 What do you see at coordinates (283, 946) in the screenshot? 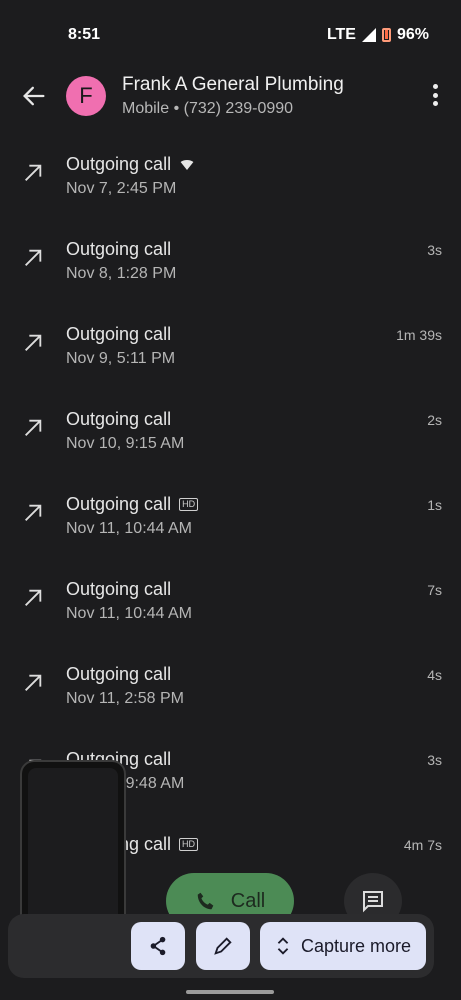
I see `expand-icon` at bounding box center [283, 946].